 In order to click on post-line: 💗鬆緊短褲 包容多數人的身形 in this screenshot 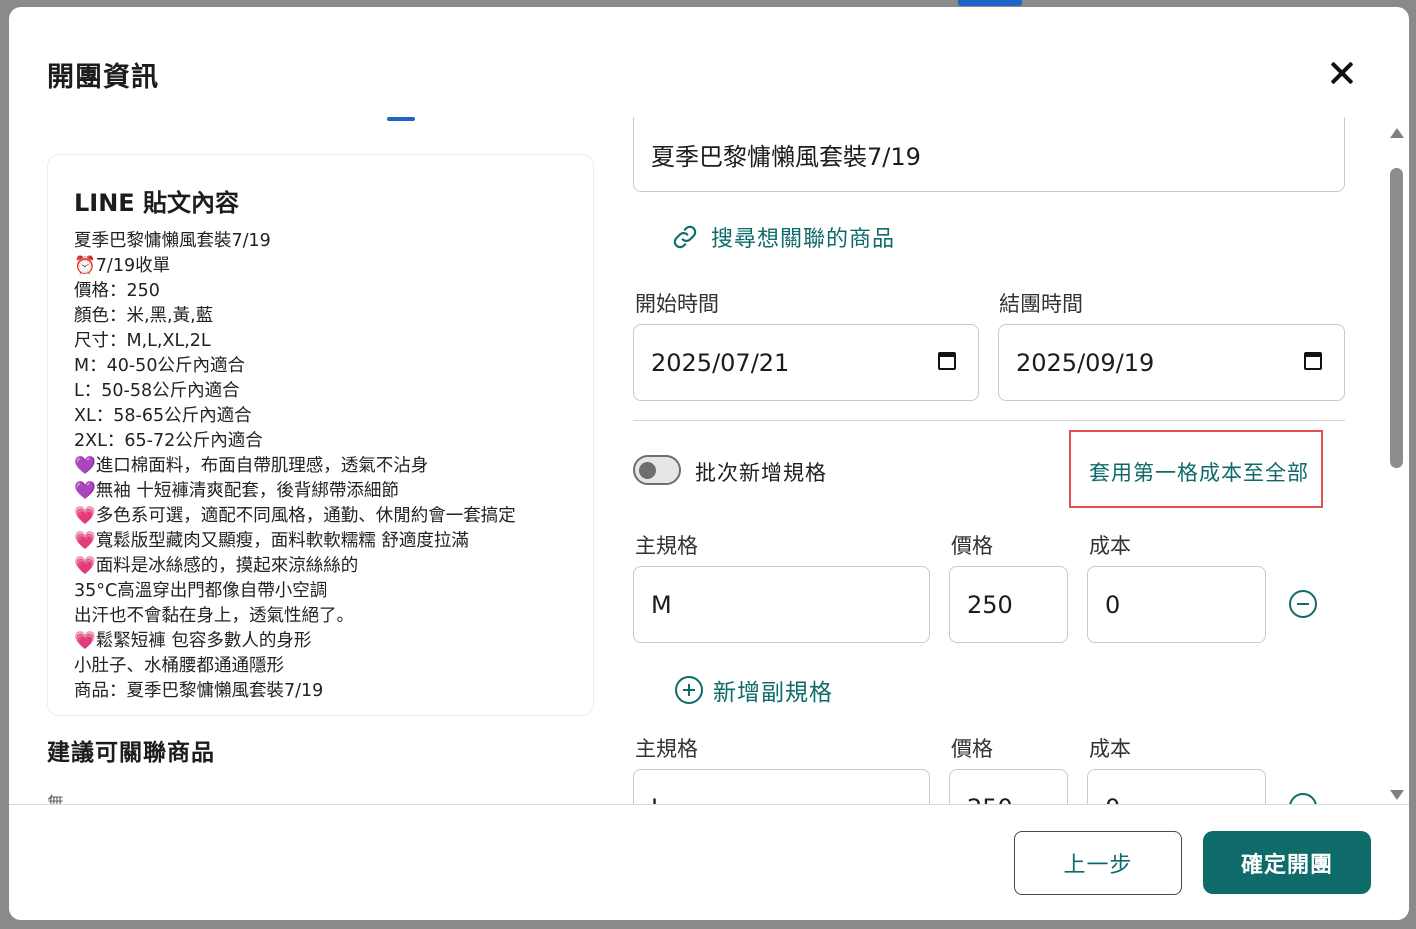, I will do `click(193, 641)`.